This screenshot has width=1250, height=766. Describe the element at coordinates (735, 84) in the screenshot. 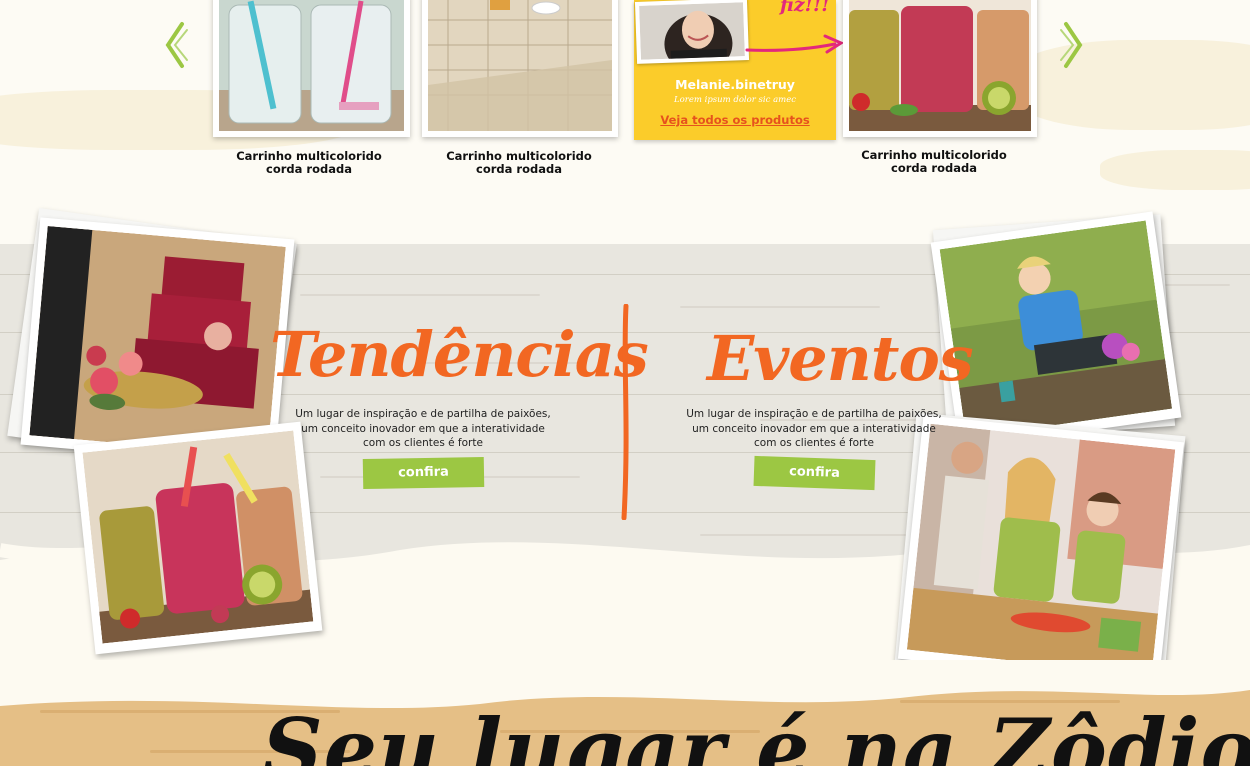

I see `promo-username: Melanie.binetruy` at that location.